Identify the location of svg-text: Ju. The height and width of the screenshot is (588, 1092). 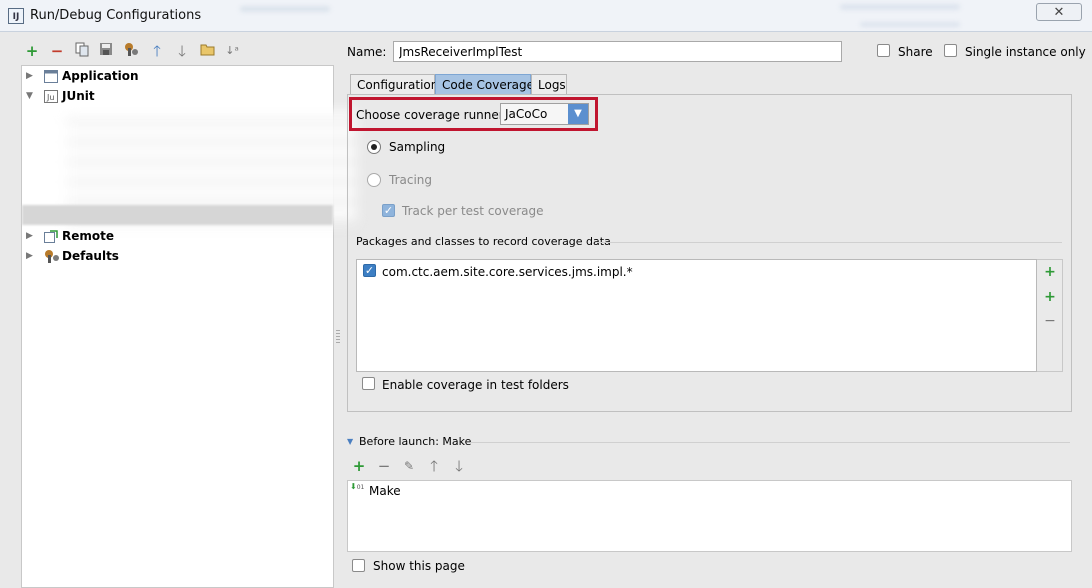
(50, 97).